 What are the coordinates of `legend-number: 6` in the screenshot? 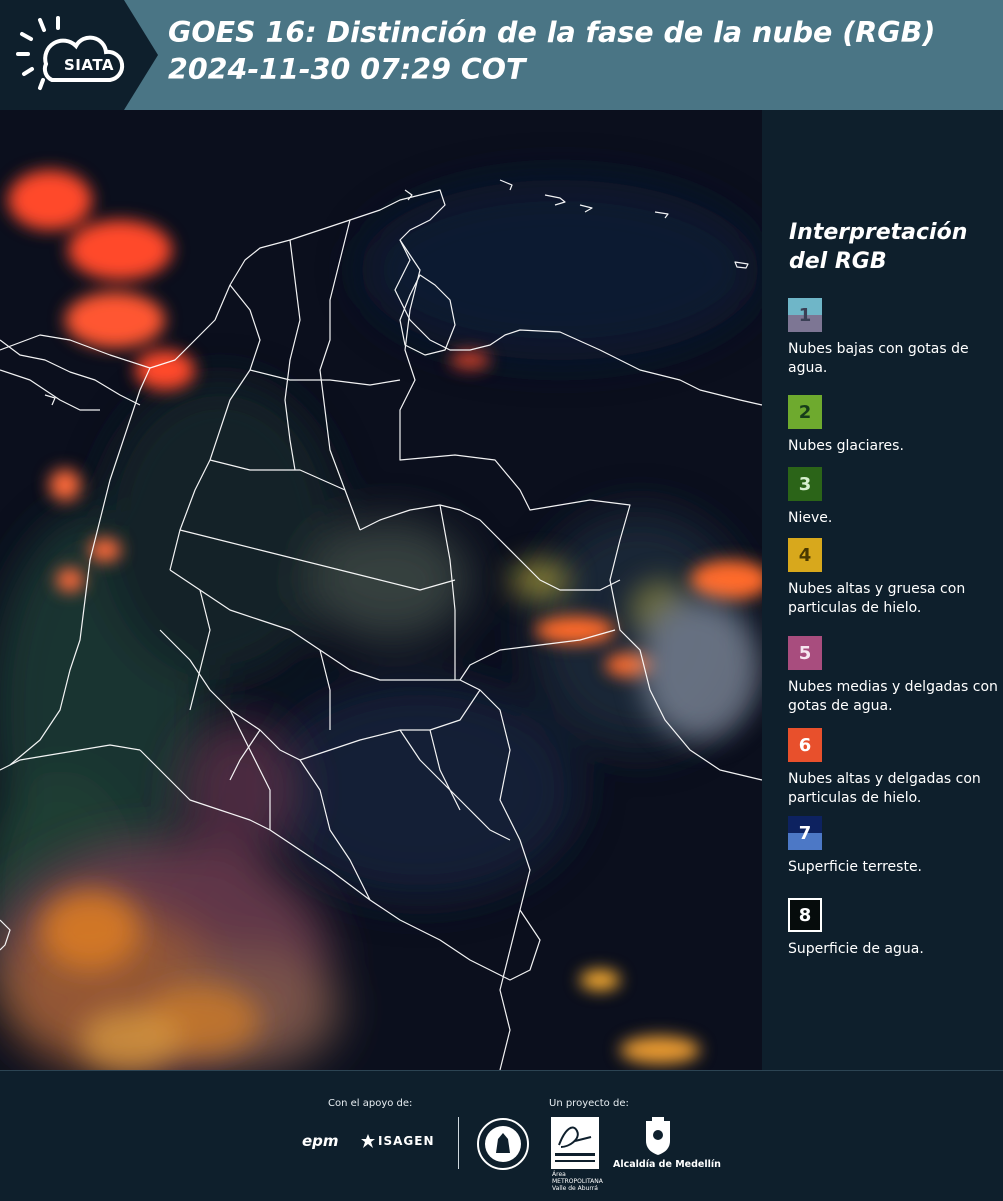 It's located at (805, 745).